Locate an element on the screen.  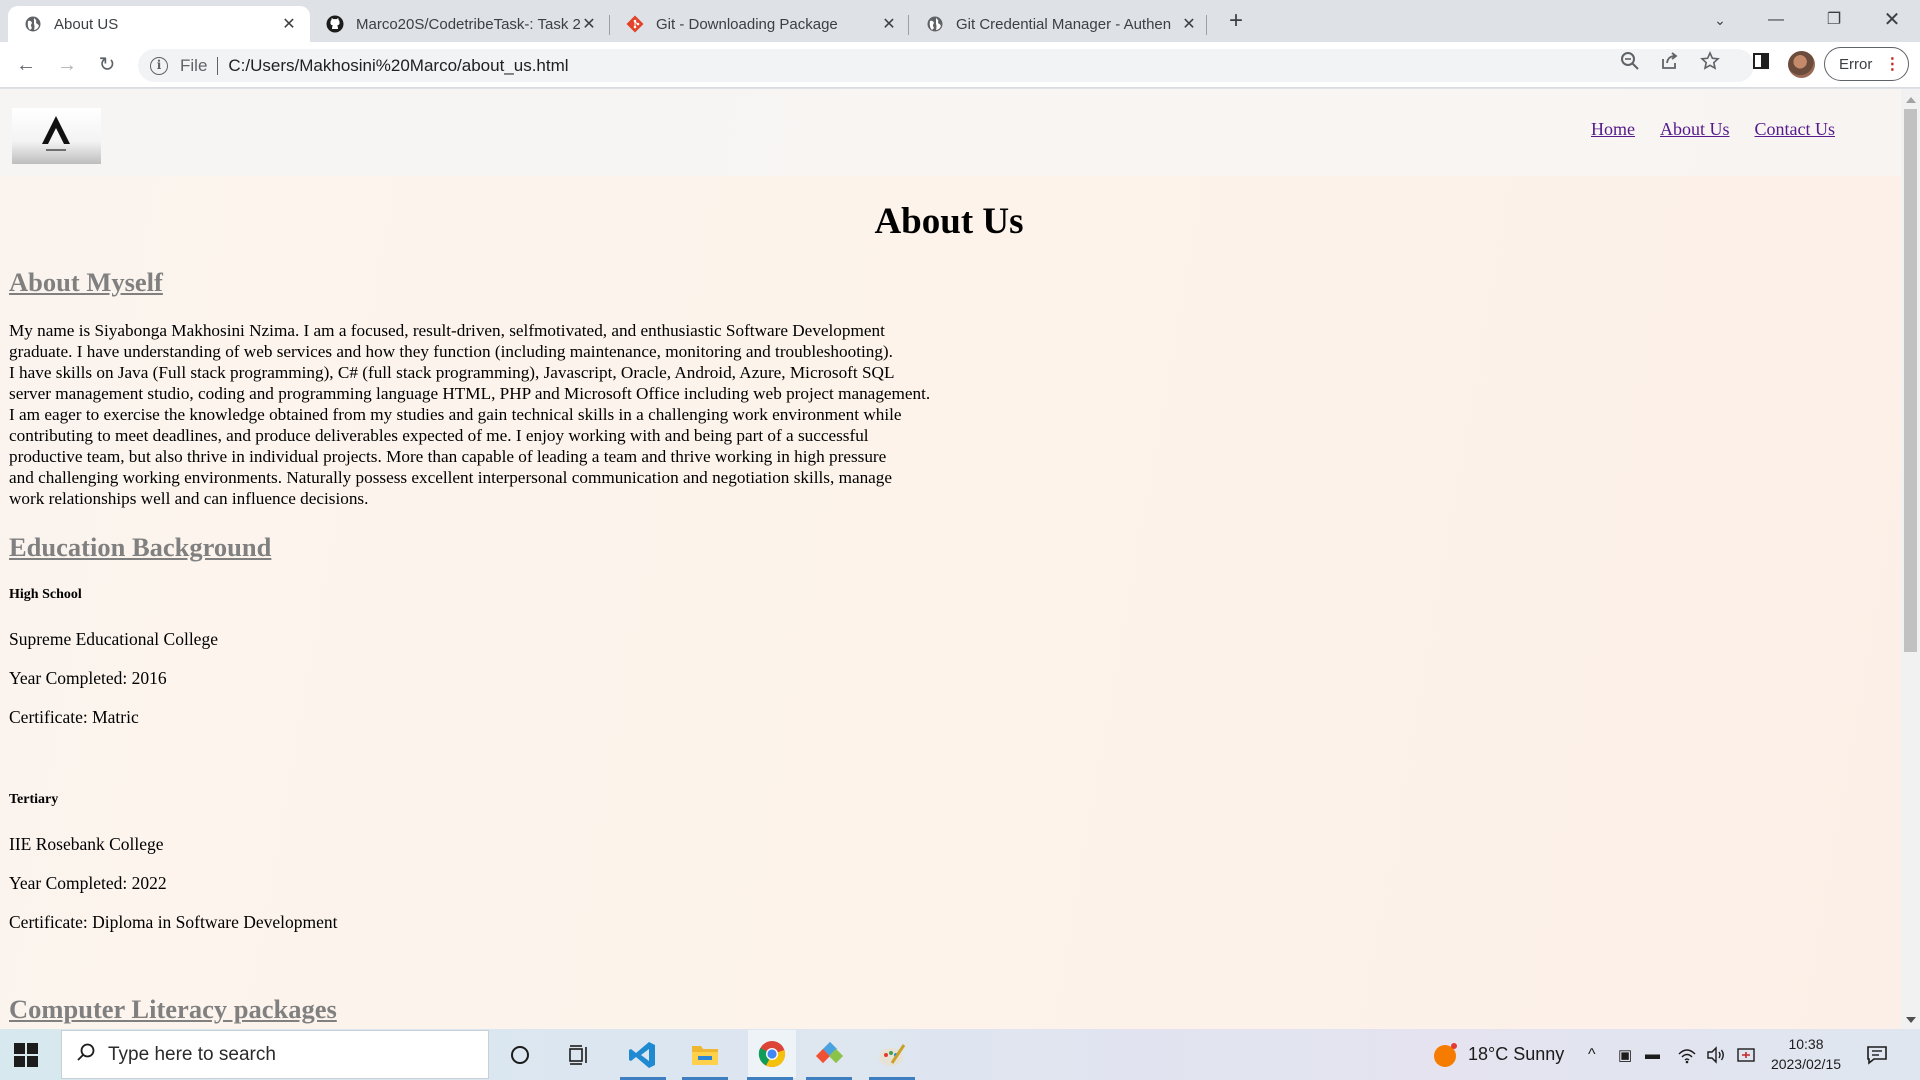
tertiary-year: Year Completed: 2022 is located at coordinates (88, 883).